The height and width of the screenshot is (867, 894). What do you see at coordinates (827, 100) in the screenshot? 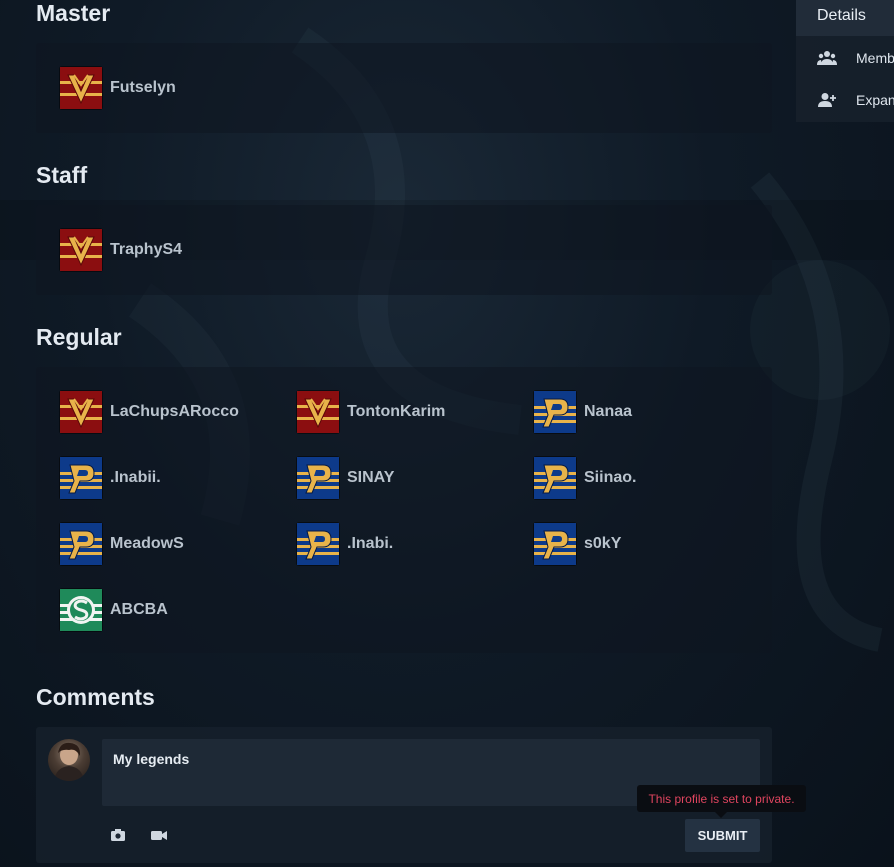
I see `add-user-icon` at bounding box center [827, 100].